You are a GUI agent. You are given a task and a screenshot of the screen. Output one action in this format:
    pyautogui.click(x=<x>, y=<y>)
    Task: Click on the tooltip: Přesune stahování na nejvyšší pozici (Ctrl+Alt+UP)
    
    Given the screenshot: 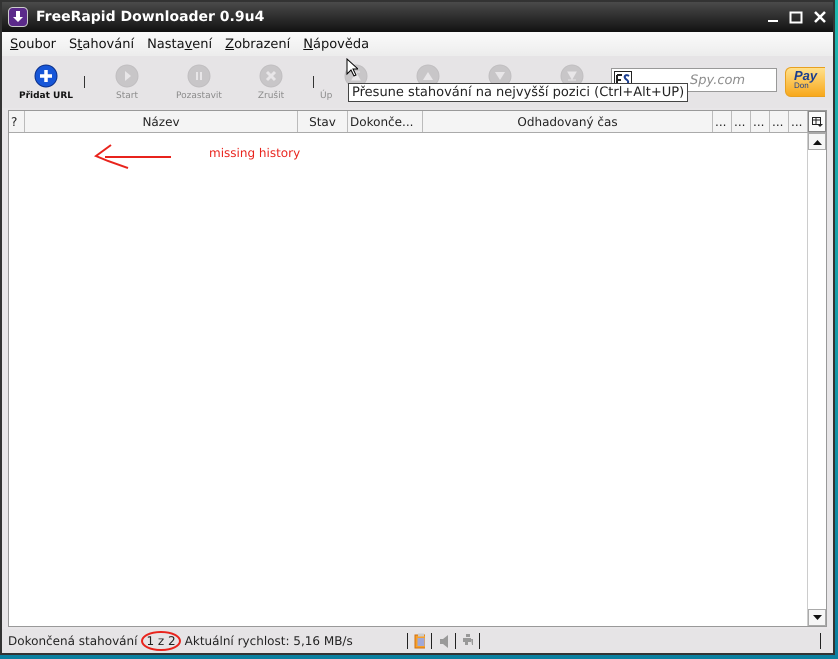 What is the action you would take?
    pyautogui.click(x=518, y=92)
    